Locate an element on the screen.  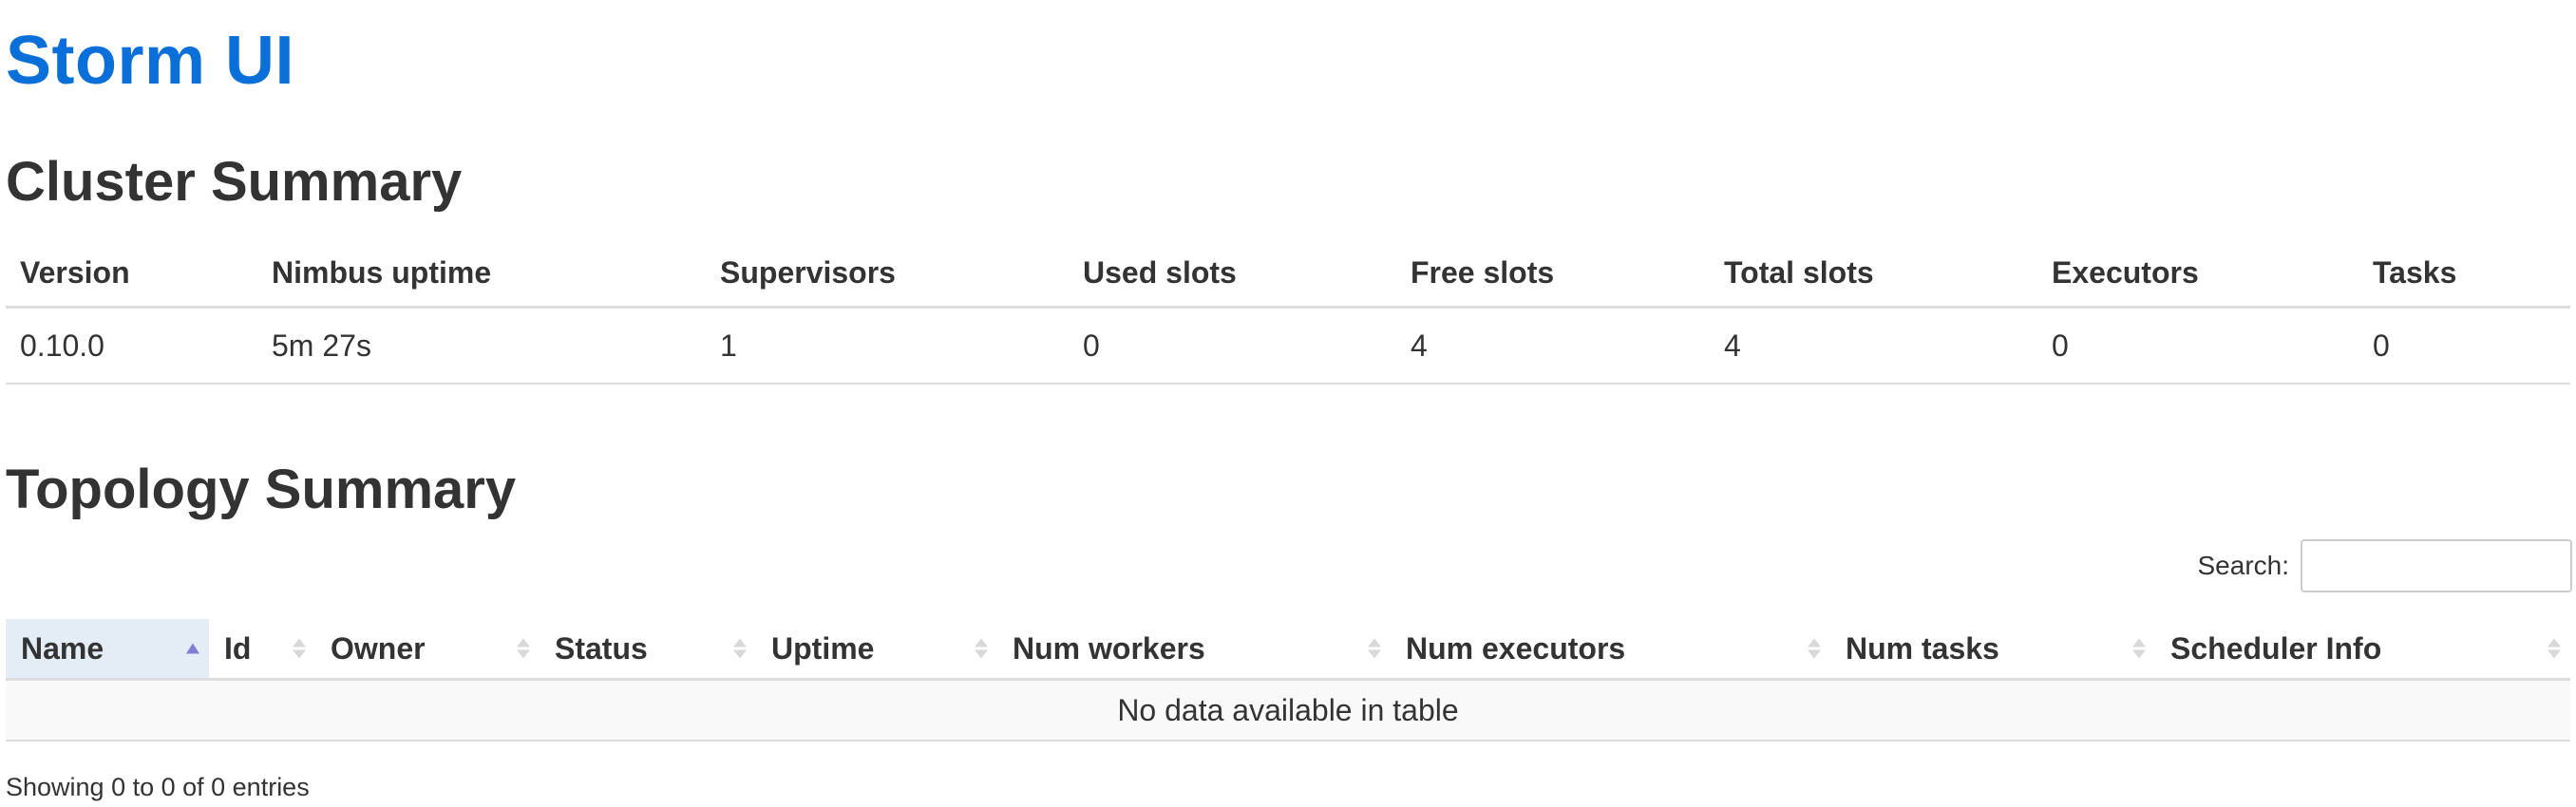
cell-version: 0.10.0 is located at coordinates (131, 346).